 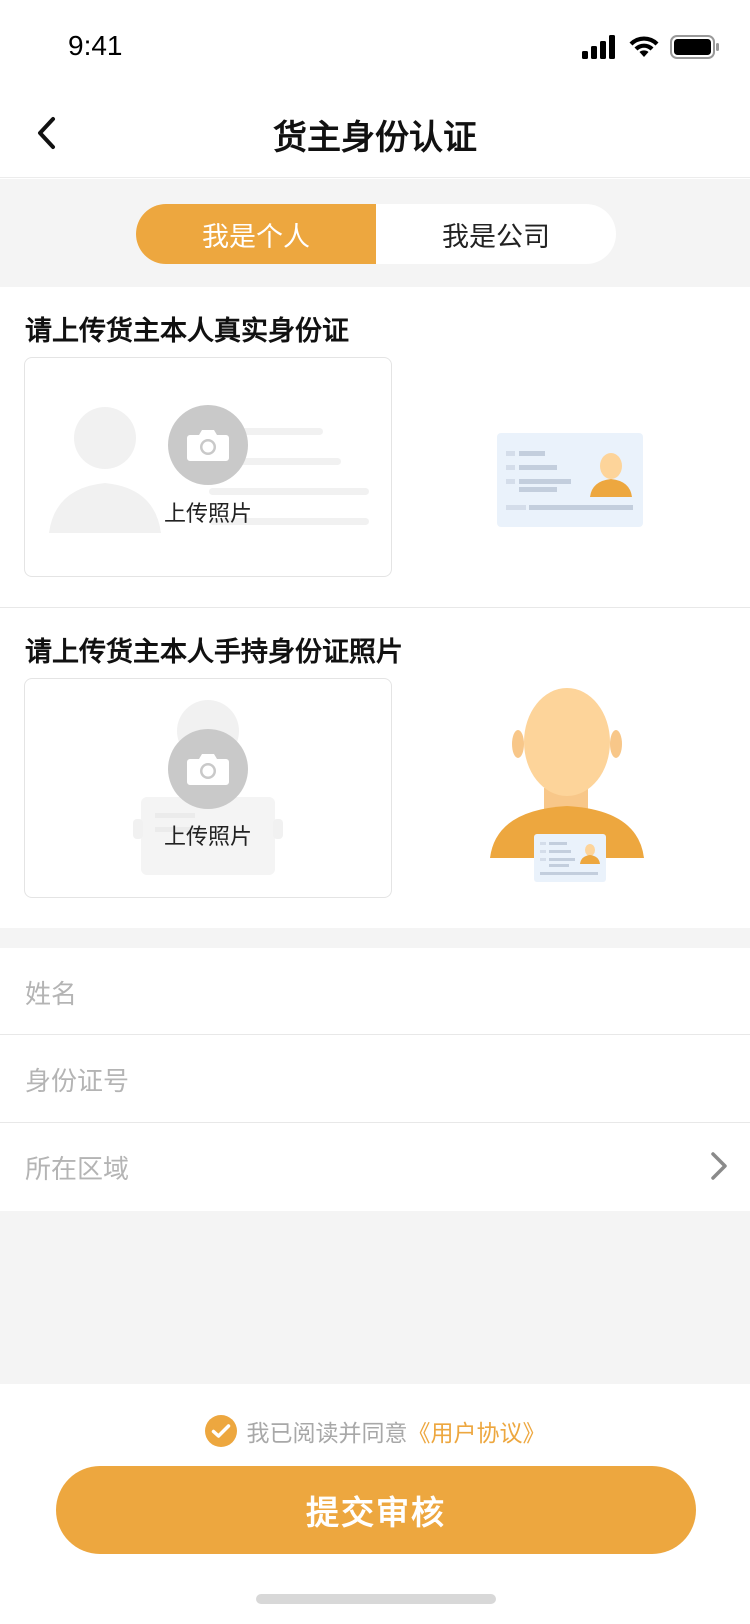 What do you see at coordinates (567, 785) in the screenshot?
I see `handheld-sample-image` at bounding box center [567, 785].